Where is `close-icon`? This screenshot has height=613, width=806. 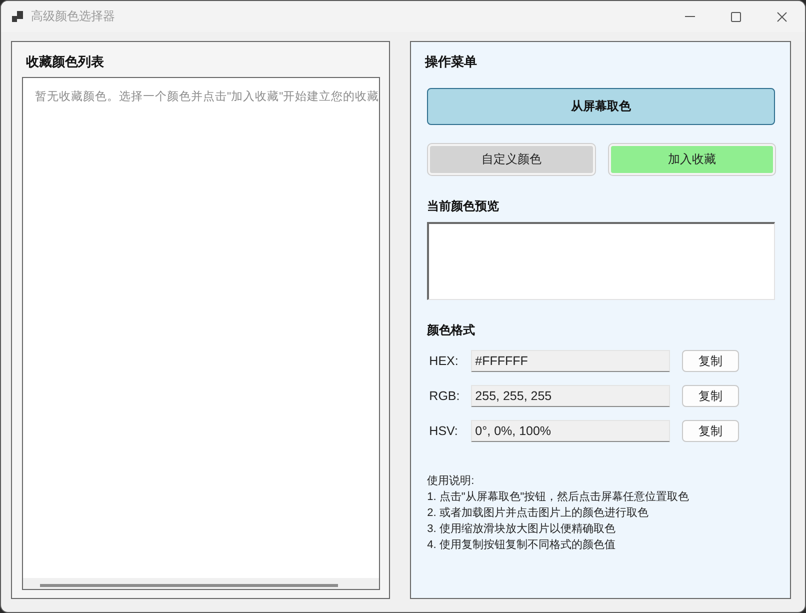 close-icon is located at coordinates (782, 17).